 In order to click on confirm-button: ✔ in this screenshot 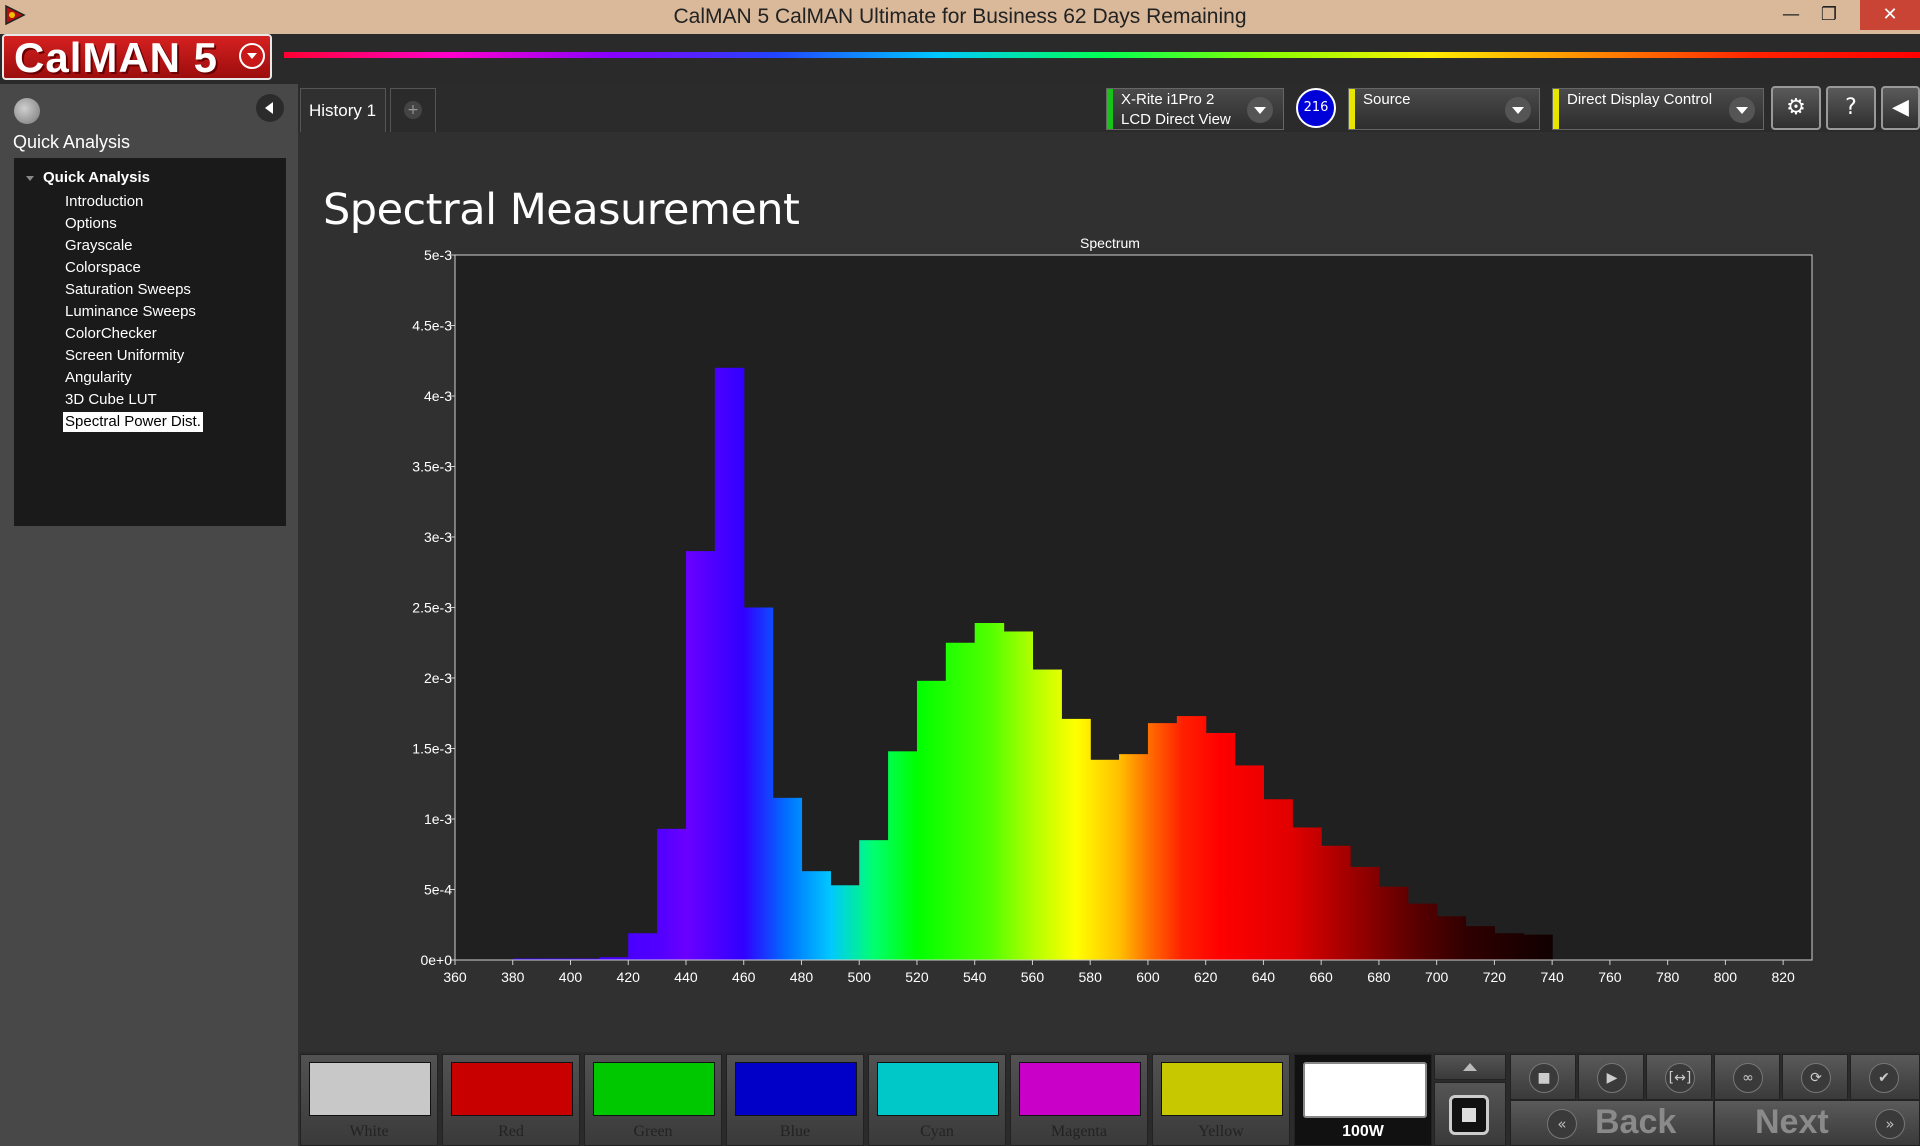, I will do `click(1885, 1077)`.